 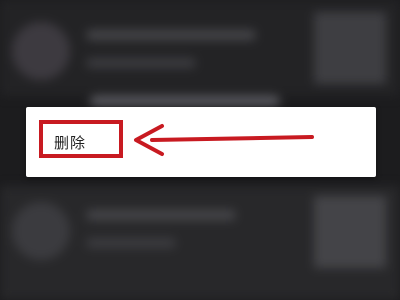 I want to click on highlight-box, so click(x=81, y=139).